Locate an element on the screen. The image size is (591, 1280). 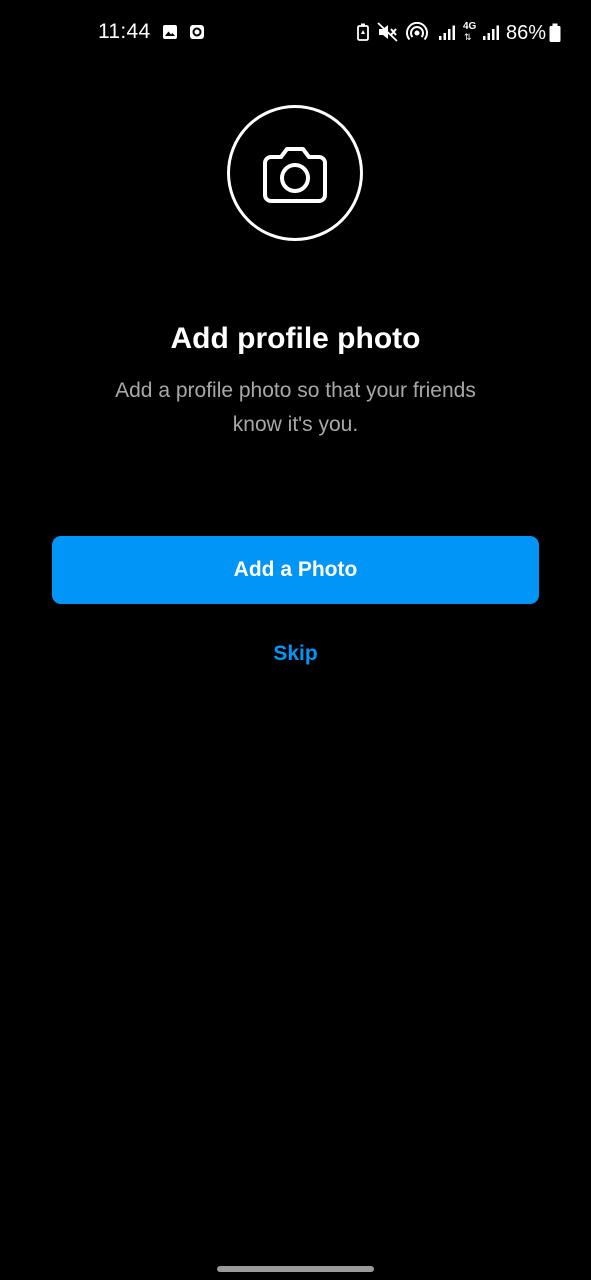
add-photo-button: Add a Photo is located at coordinates (295, 570).